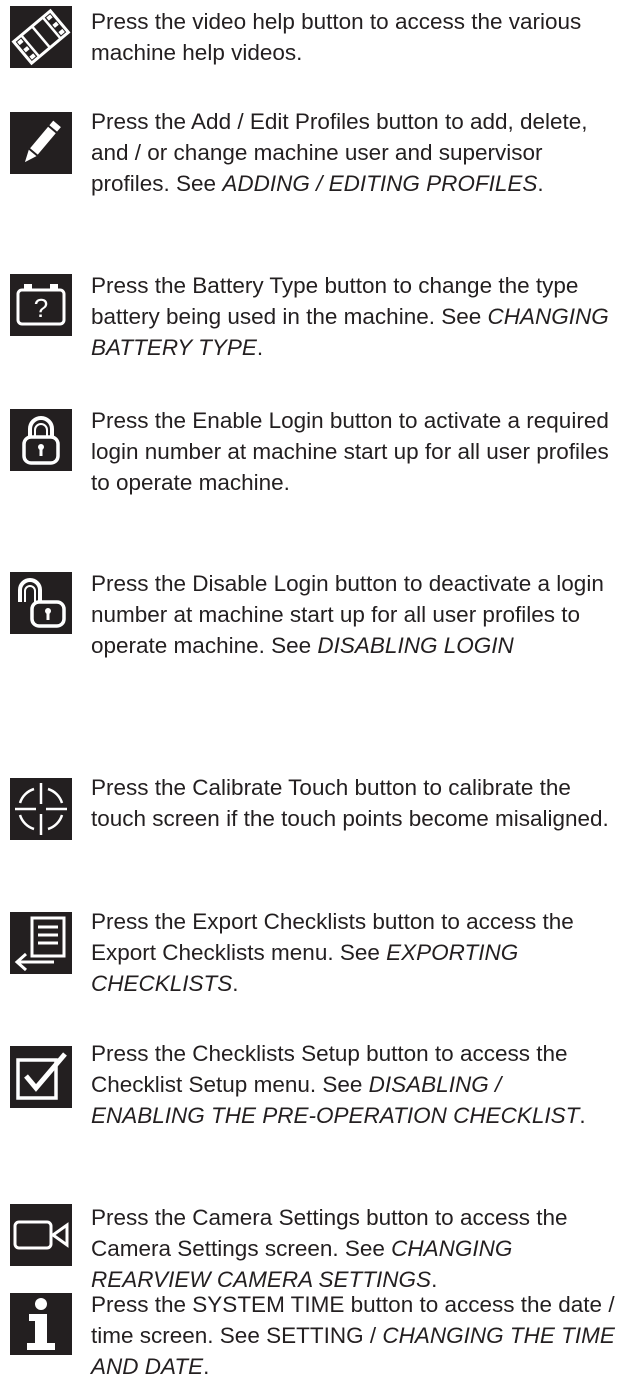  Describe the element at coordinates (41, 809) in the screenshot. I see `crosshair-icon` at that location.